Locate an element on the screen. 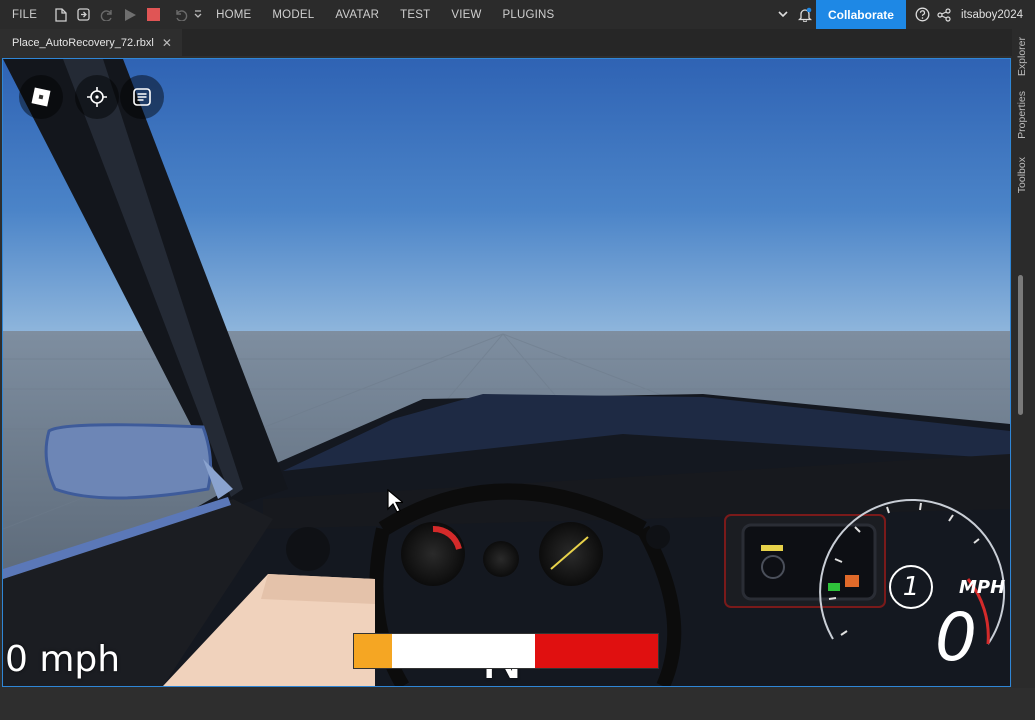  move-target-icon is located at coordinates (97, 97).